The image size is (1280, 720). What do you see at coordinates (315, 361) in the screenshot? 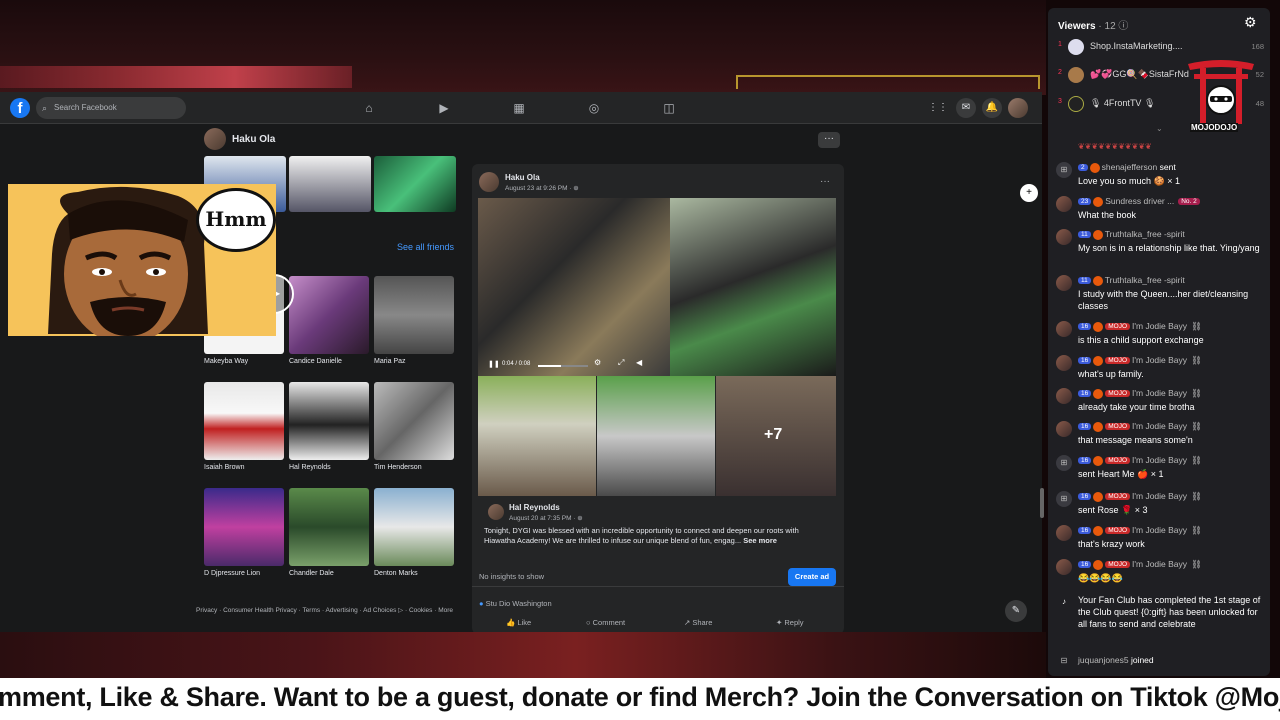
I see `friend-name: Candice Danielle` at bounding box center [315, 361].